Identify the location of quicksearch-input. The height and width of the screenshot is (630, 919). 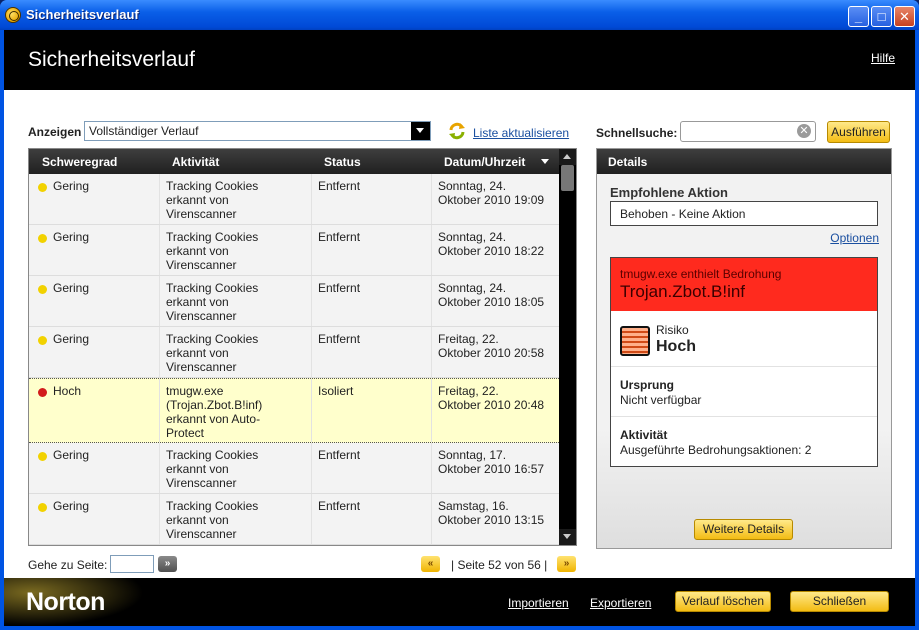
(748, 131).